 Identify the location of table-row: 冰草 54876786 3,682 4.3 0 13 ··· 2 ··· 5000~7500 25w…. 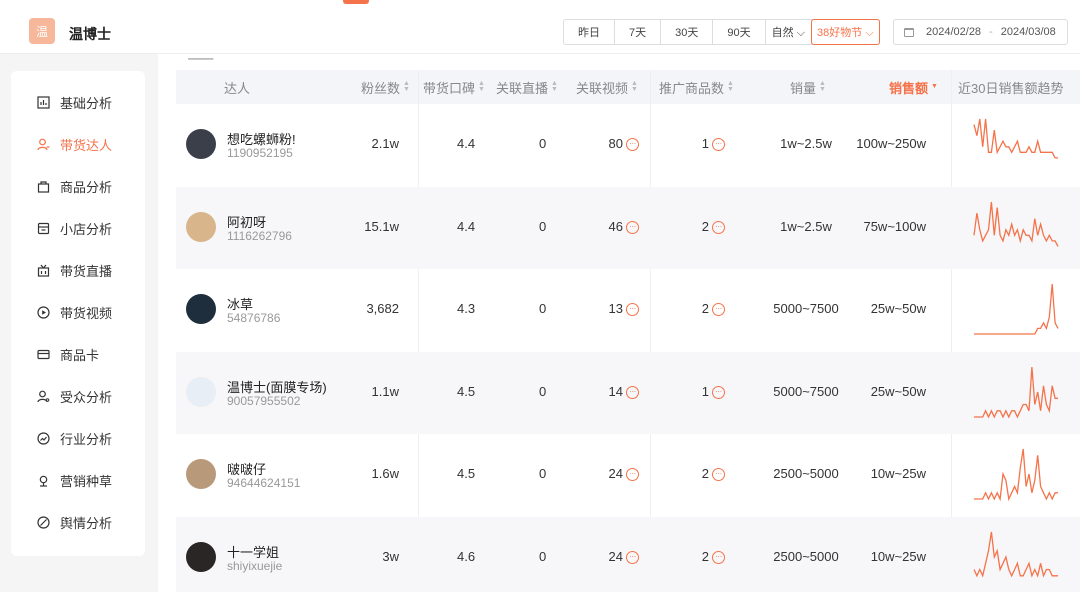
(628, 310).